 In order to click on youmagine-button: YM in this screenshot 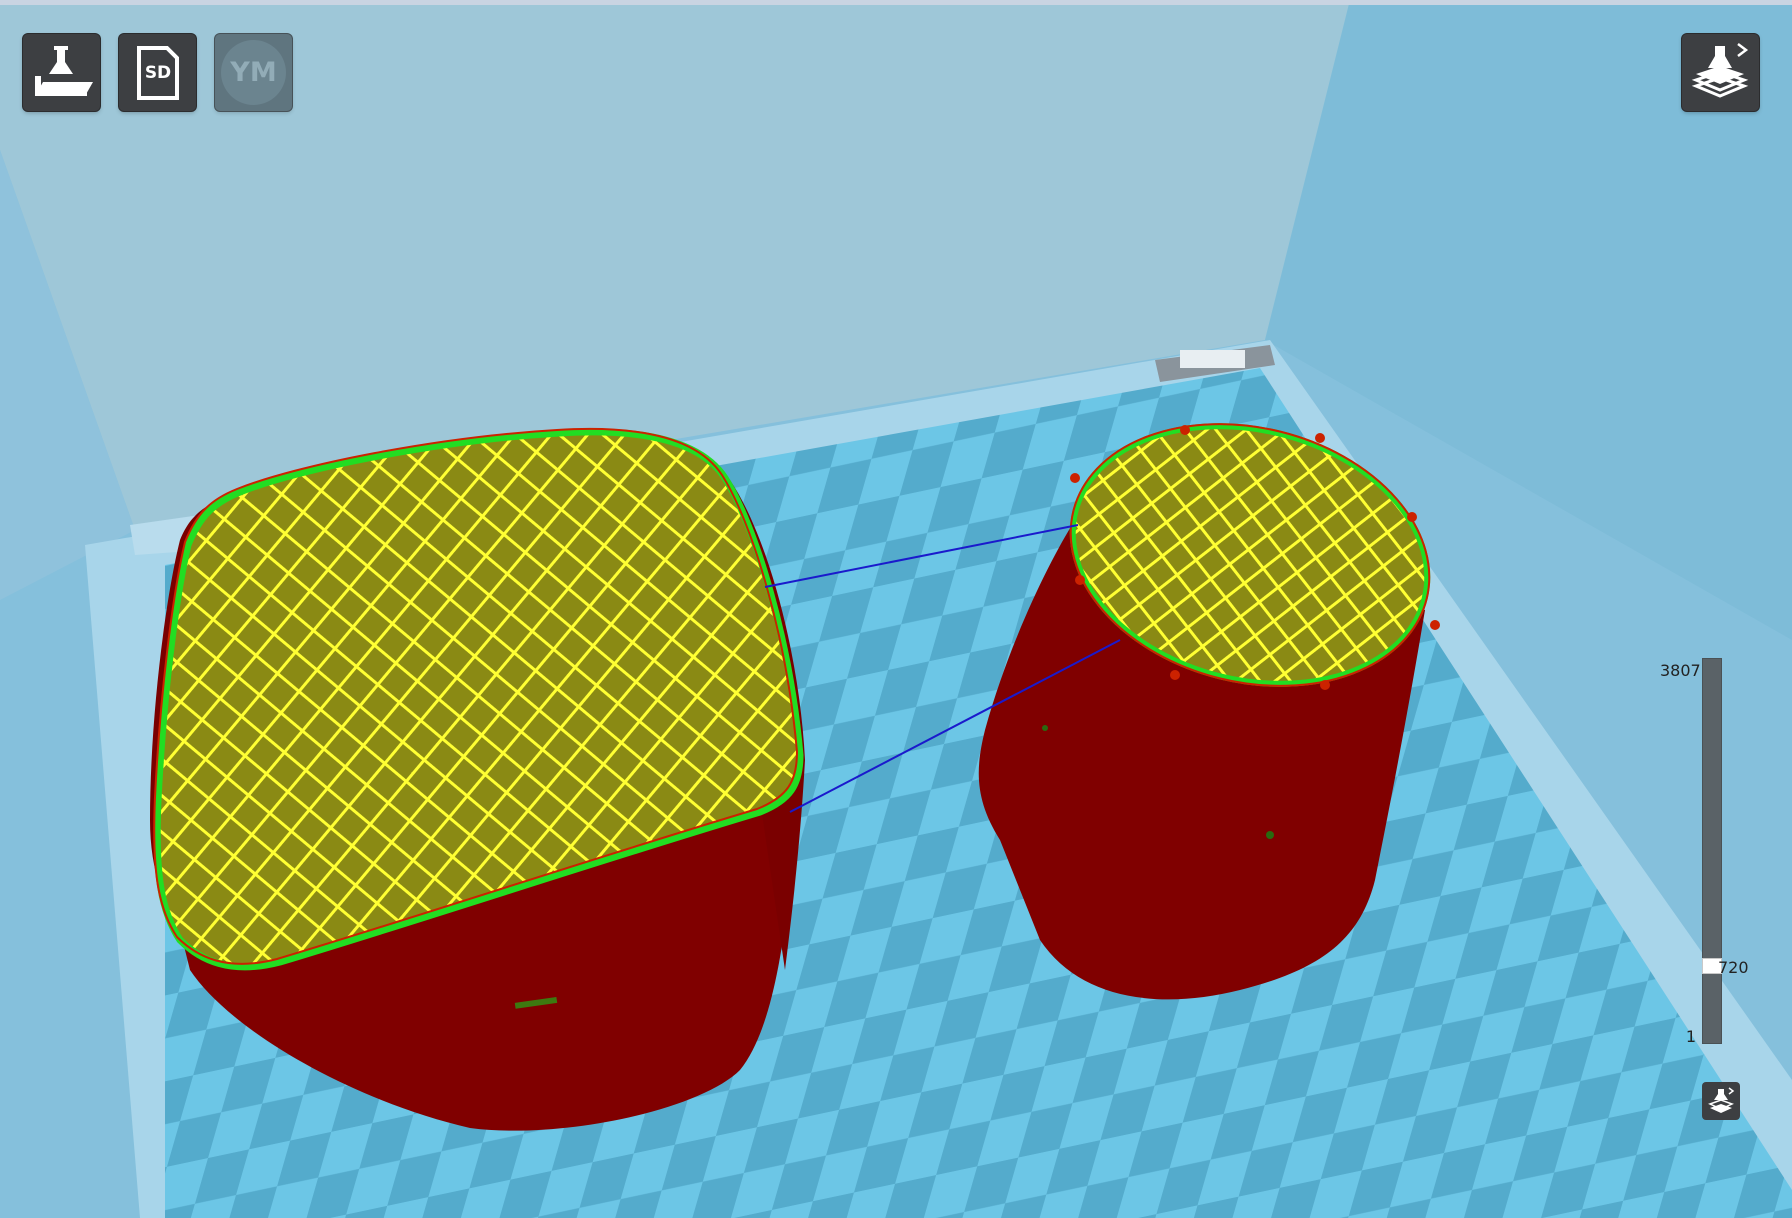, I will do `click(253, 72)`.